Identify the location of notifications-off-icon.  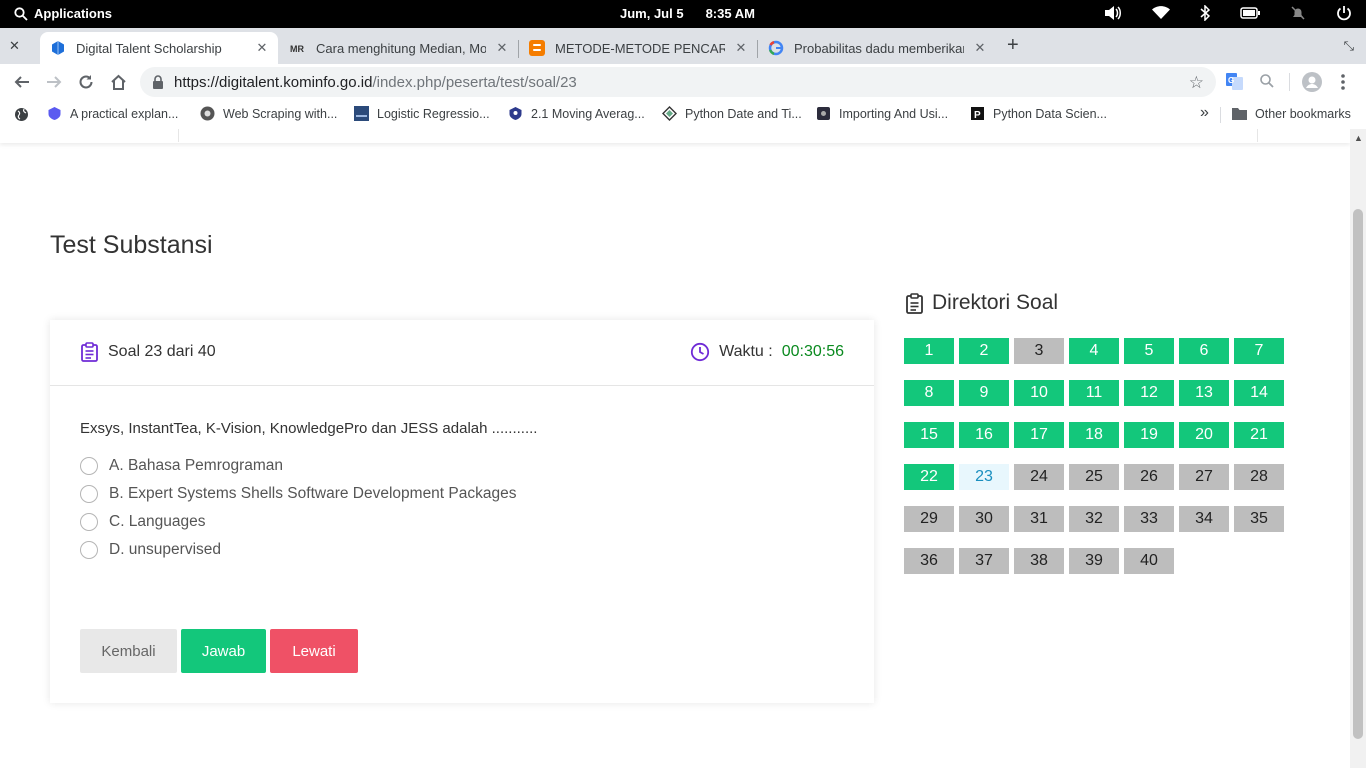
(1298, 13).